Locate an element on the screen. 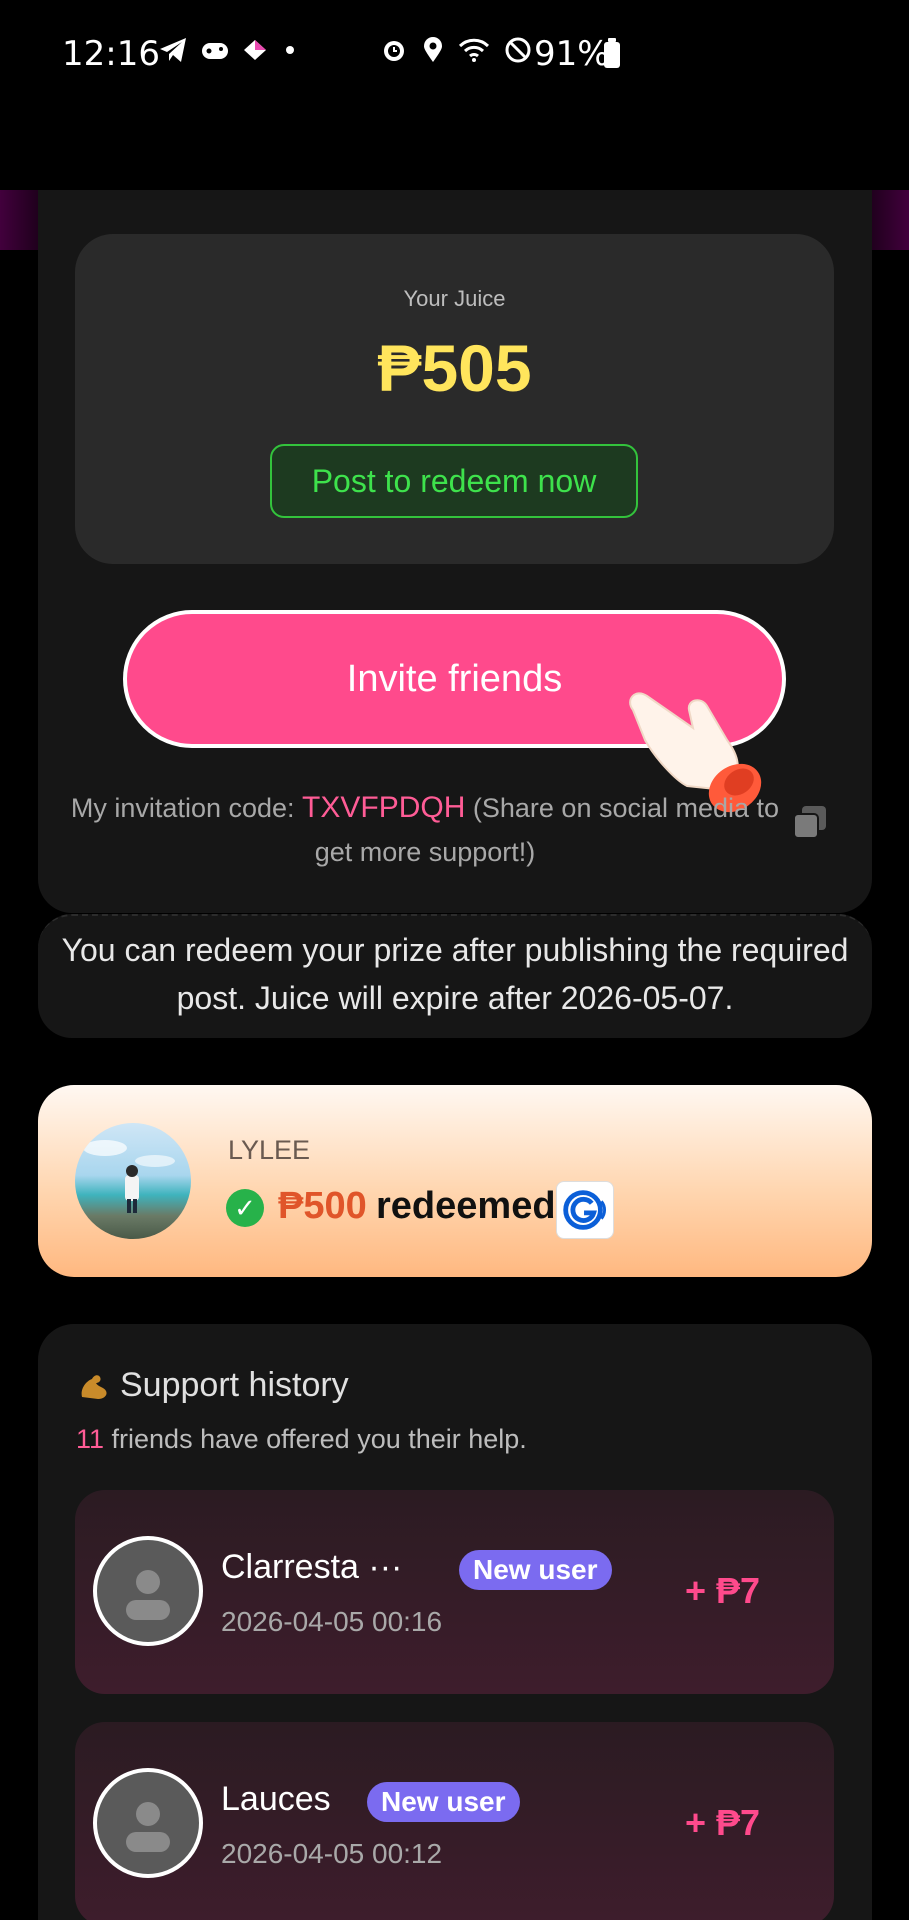  beach-photo-icon is located at coordinates (129, 1176).